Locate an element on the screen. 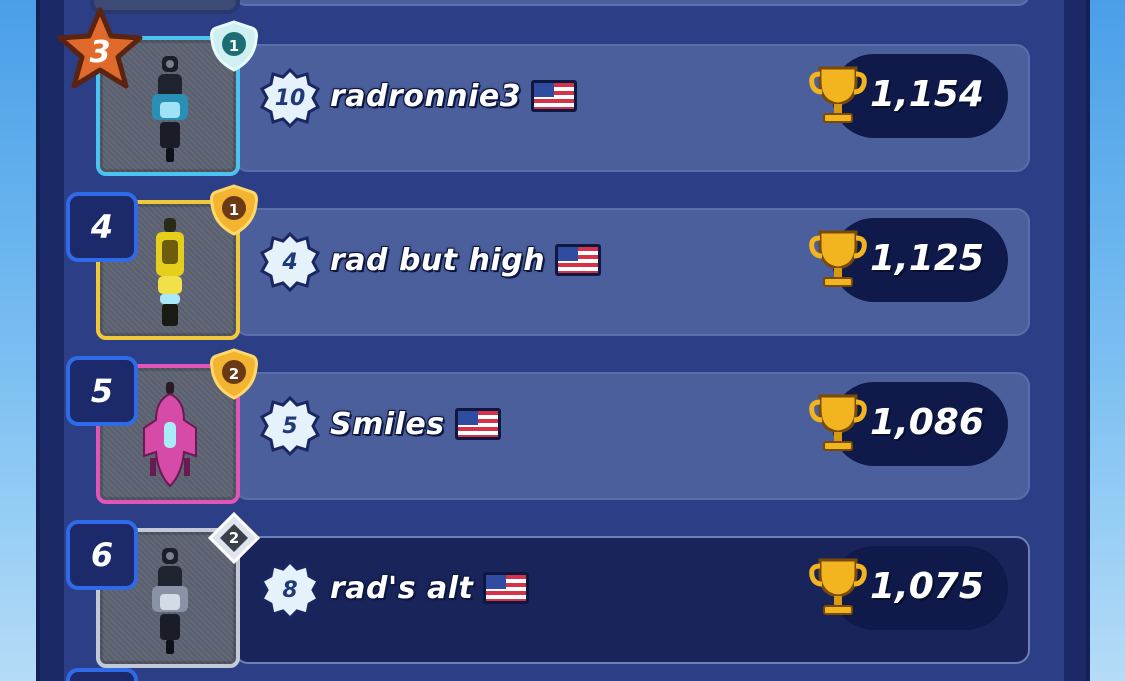 The image size is (1125, 681). trophy-count: 1,075 is located at coordinates (927, 586).